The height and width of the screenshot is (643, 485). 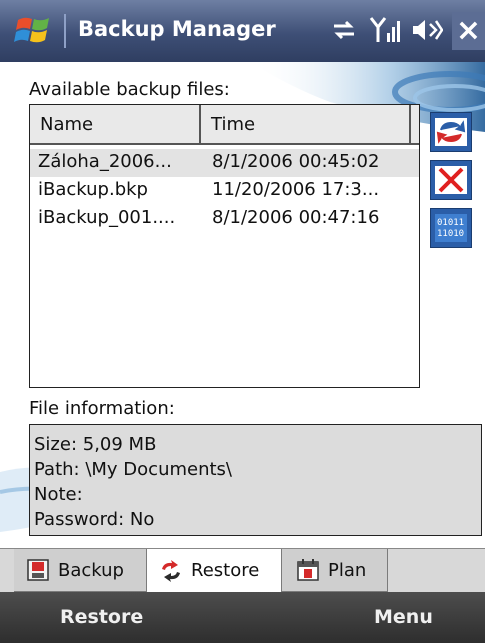 I want to click on signal-strength-icon, so click(x=385, y=30).